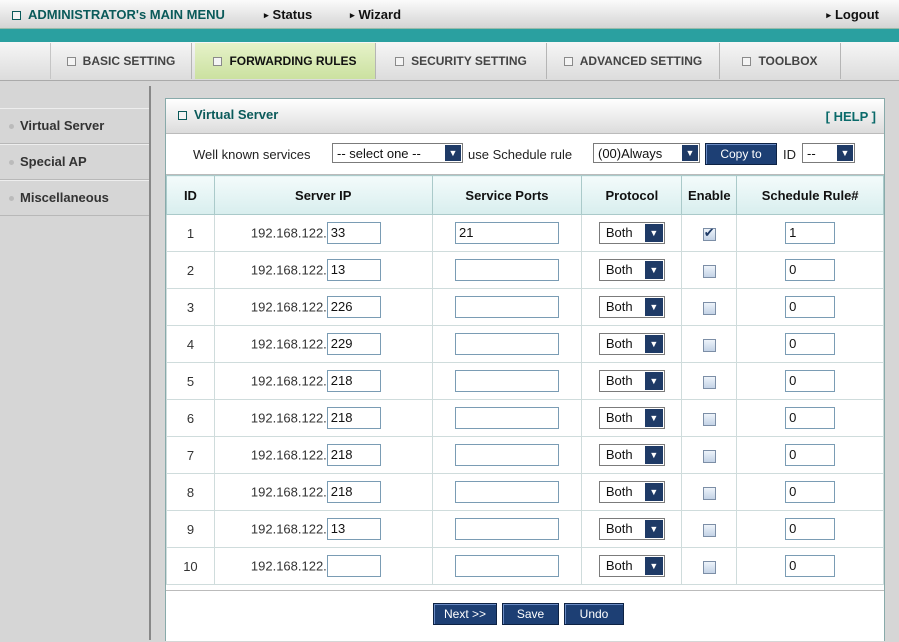 The image size is (899, 642). Describe the element at coordinates (118, 14) in the screenshot. I see `admin-main-menu-title: ADMINISTRATOR's MAIN MENU` at that location.